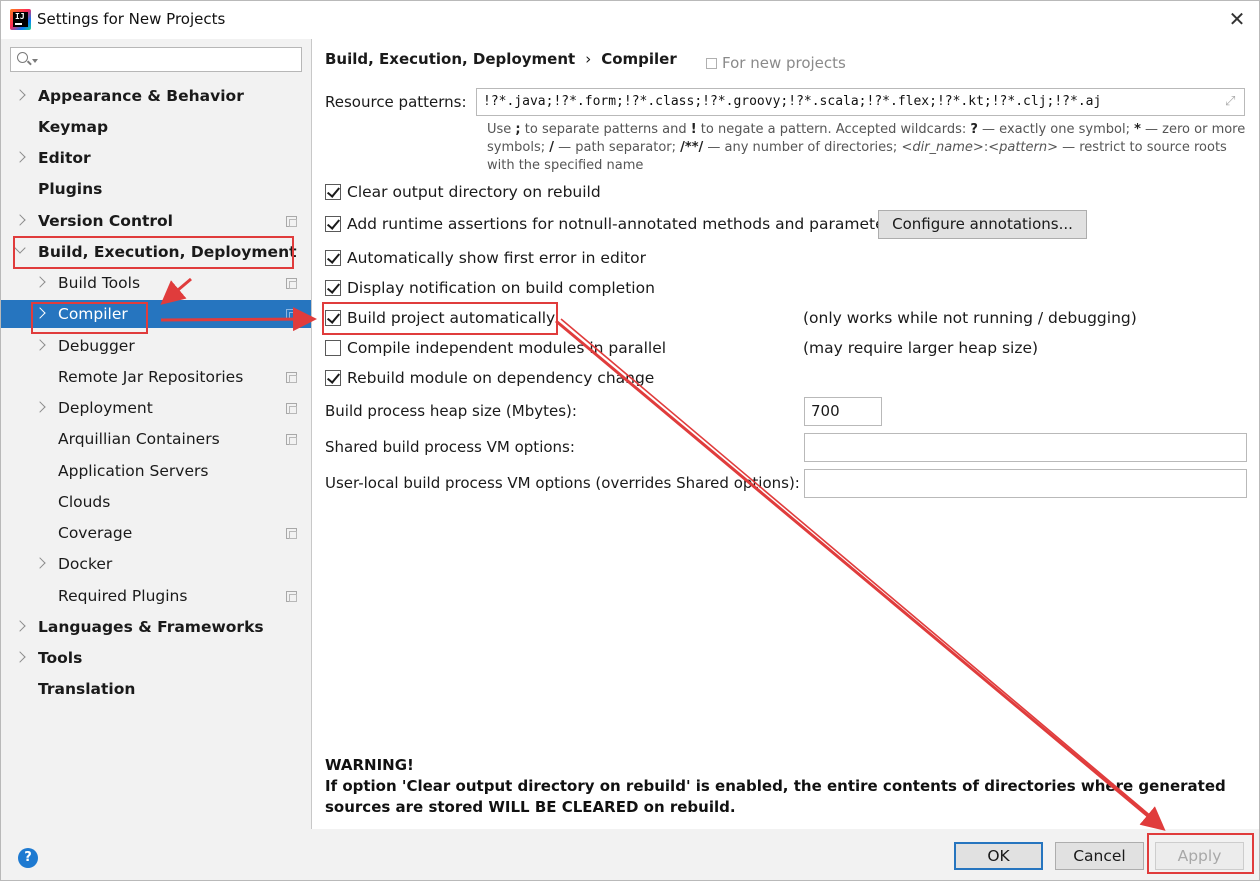 The height and width of the screenshot is (881, 1260). I want to click on sidebar-item-label: Plugins, so click(70, 189).